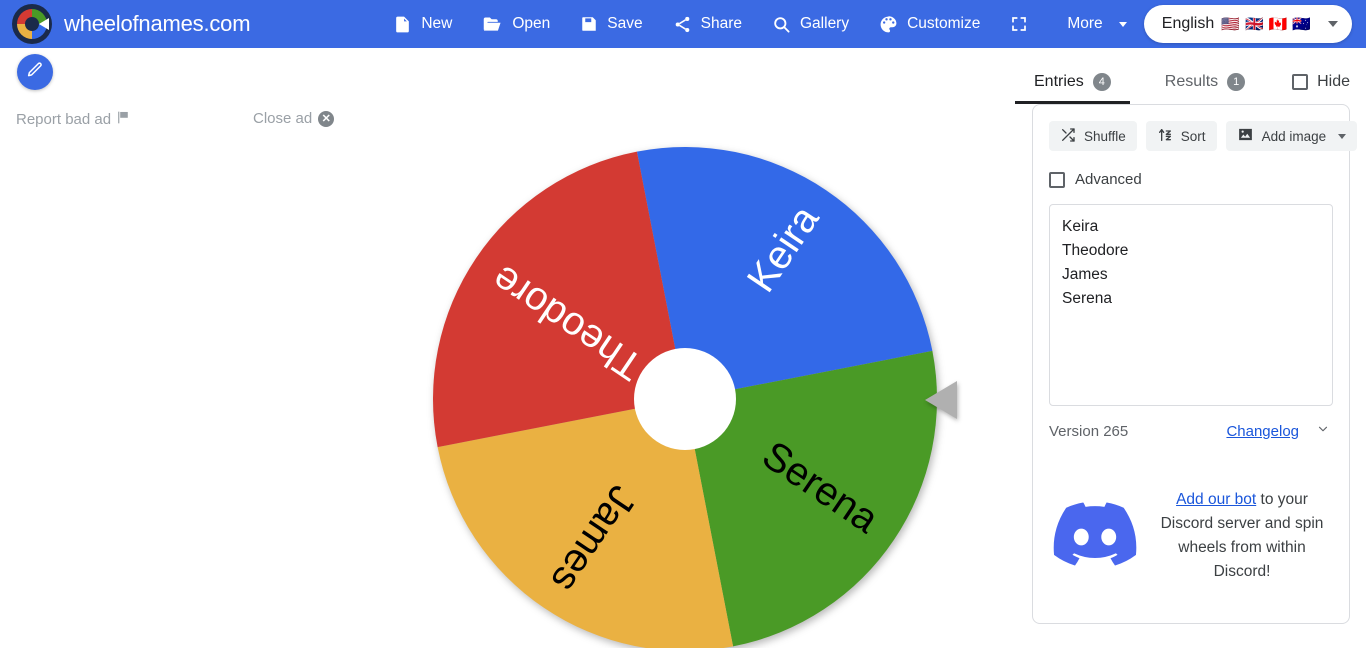  I want to click on language-selector: English 🇺🇸 🇬🇧 🇨🇦 🇦🇺, so click(1247, 24).